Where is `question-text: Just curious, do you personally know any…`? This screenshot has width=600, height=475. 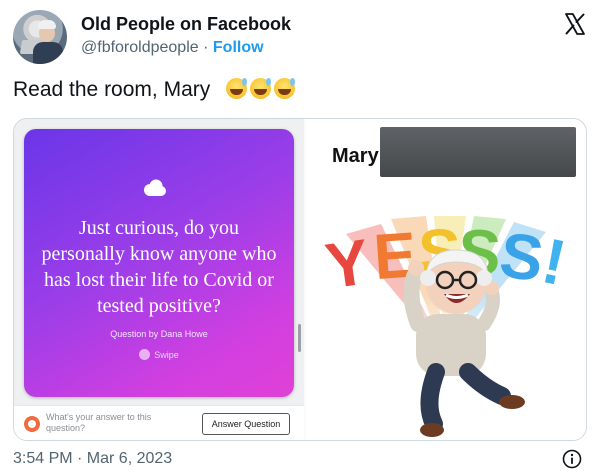 question-text: Just curious, do you personally know any… is located at coordinates (159, 267).